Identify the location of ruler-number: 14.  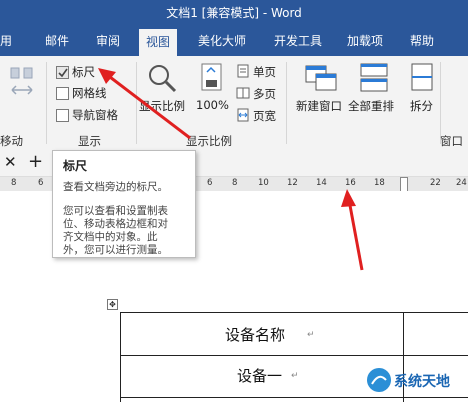
(321, 183).